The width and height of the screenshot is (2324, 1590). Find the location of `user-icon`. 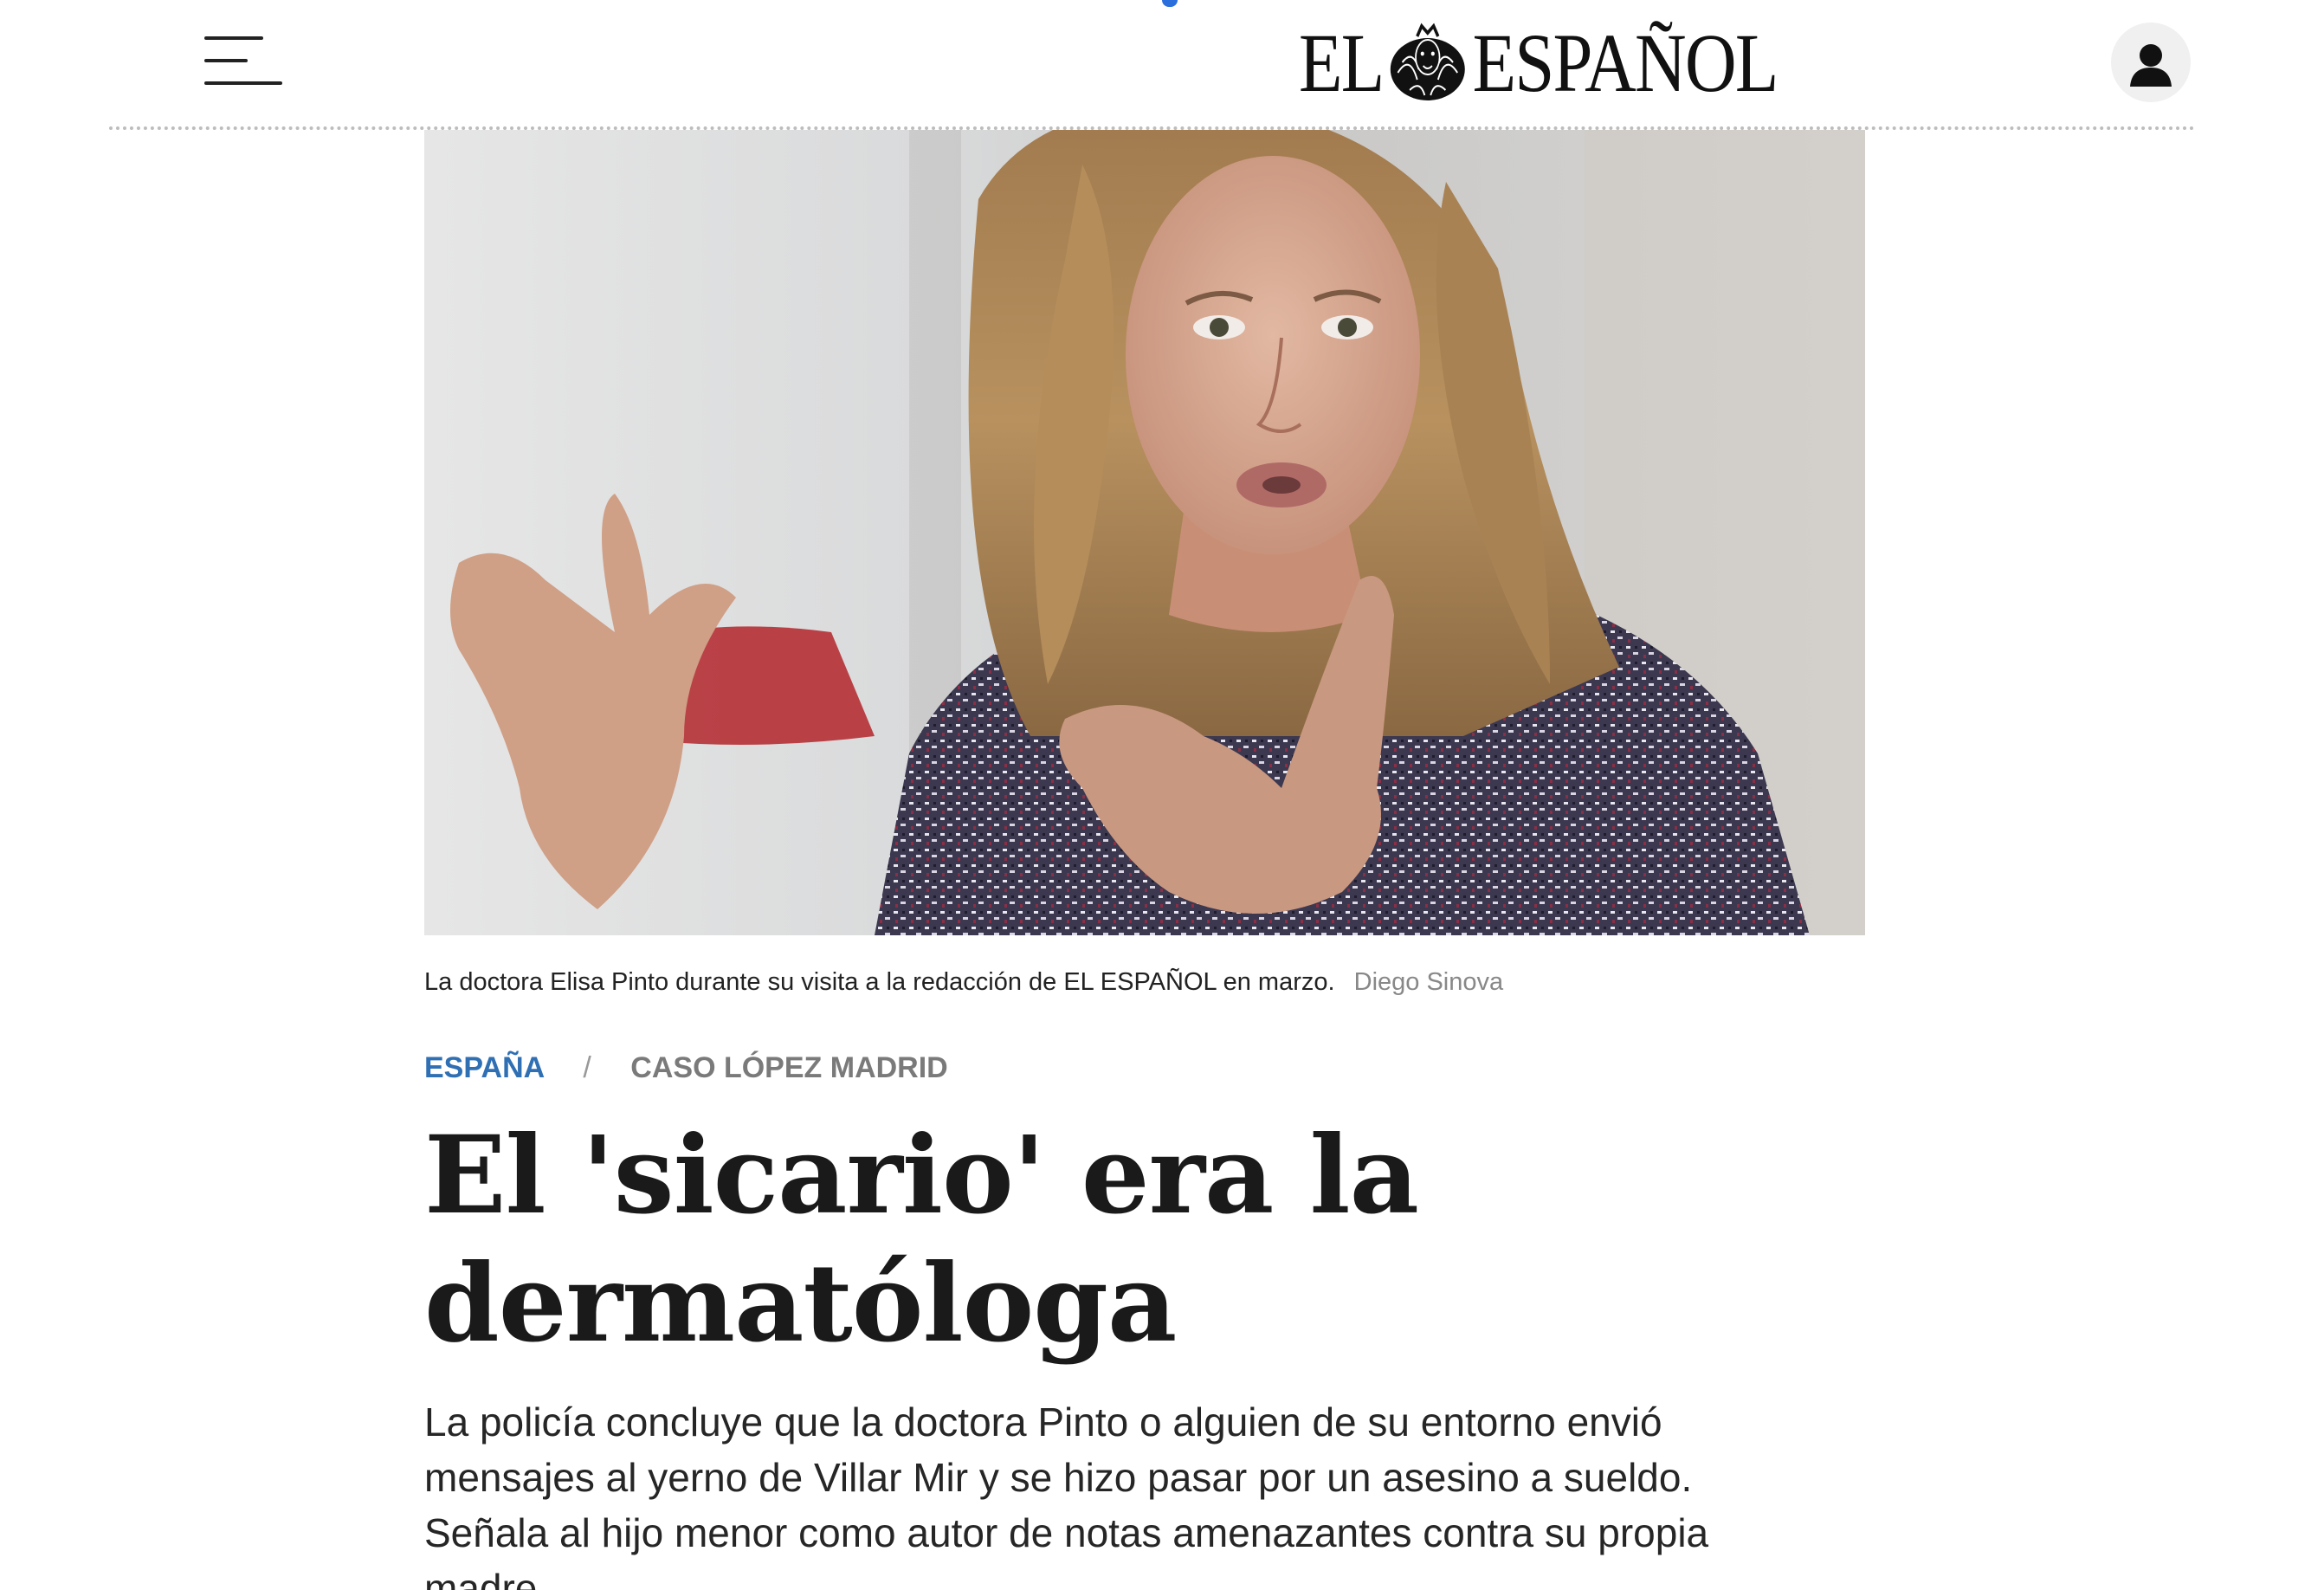

user-icon is located at coordinates (2151, 62).